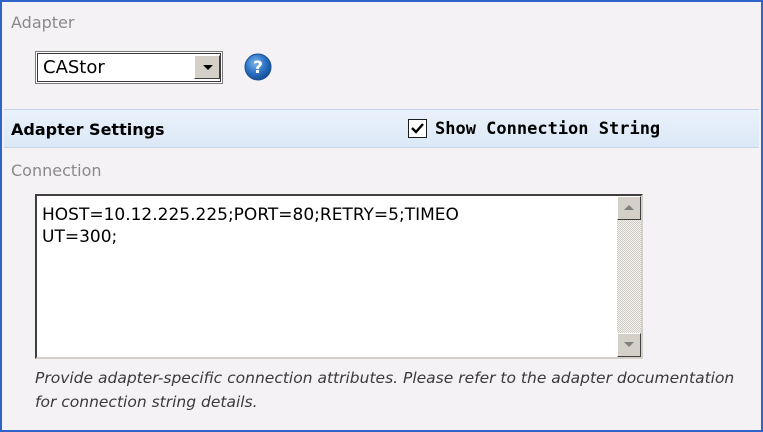 Image resolution: width=763 pixels, height=432 pixels. Describe the element at coordinates (629, 276) in the screenshot. I see `vertical-scrollbar` at that location.